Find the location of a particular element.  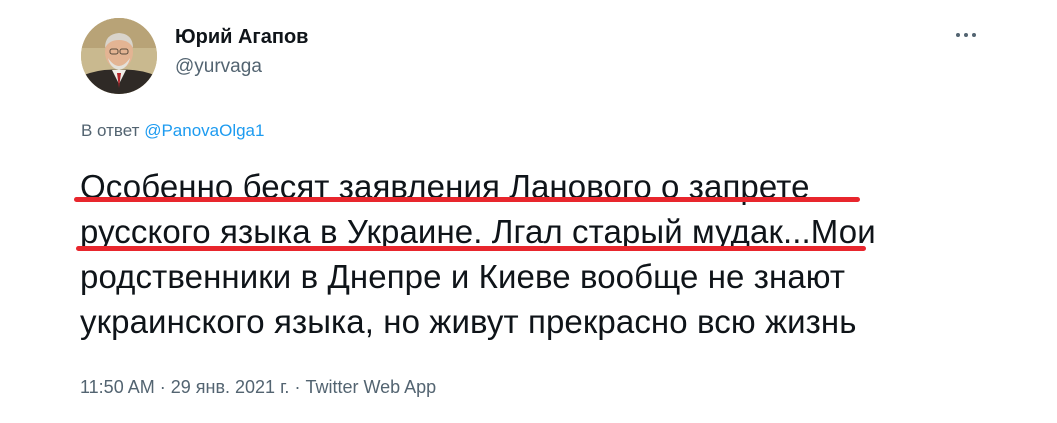

avatar-image is located at coordinates (119, 56).